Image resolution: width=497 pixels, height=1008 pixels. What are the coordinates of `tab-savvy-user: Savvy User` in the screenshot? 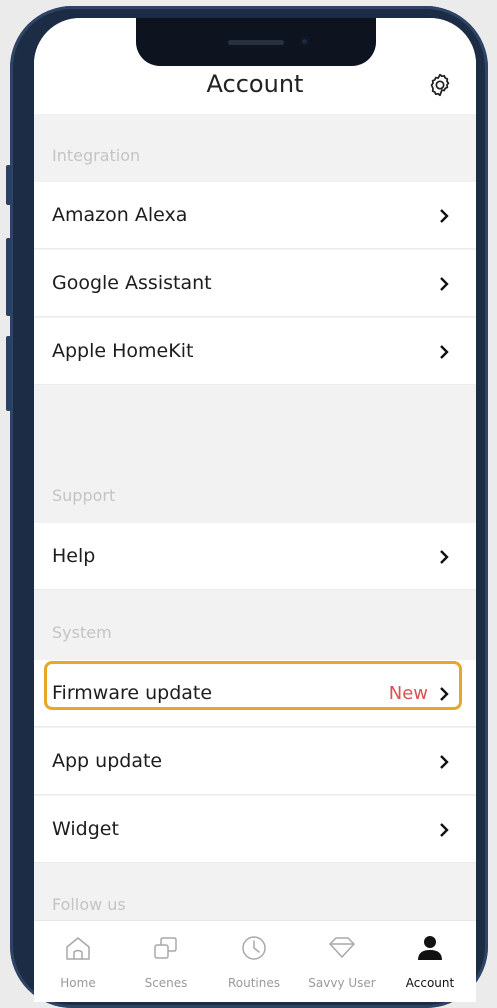 It's located at (342, 961).